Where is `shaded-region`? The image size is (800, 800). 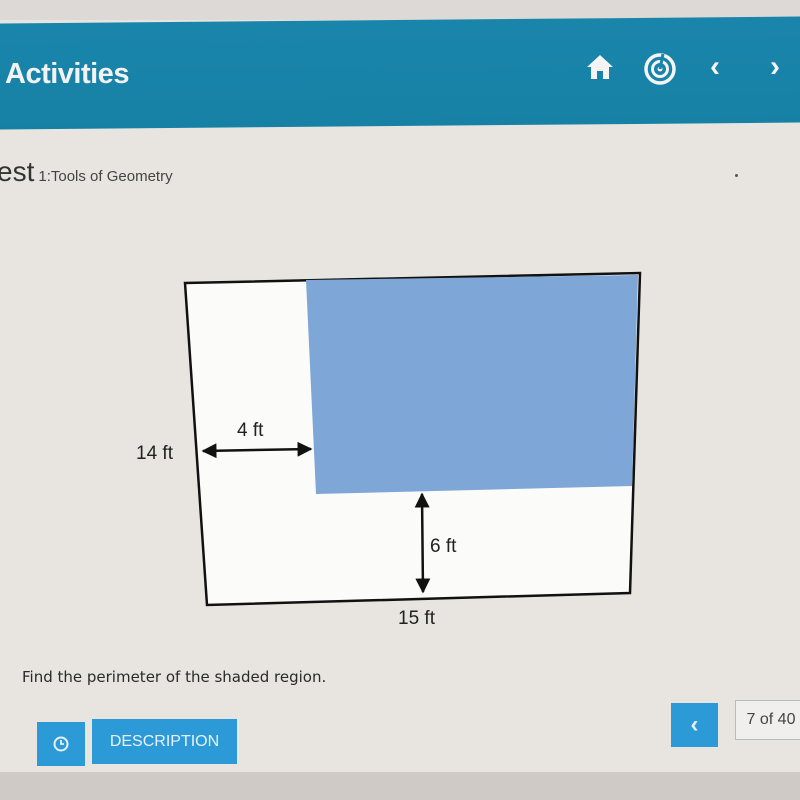
shaded-region is located at coordinates (472, 384).